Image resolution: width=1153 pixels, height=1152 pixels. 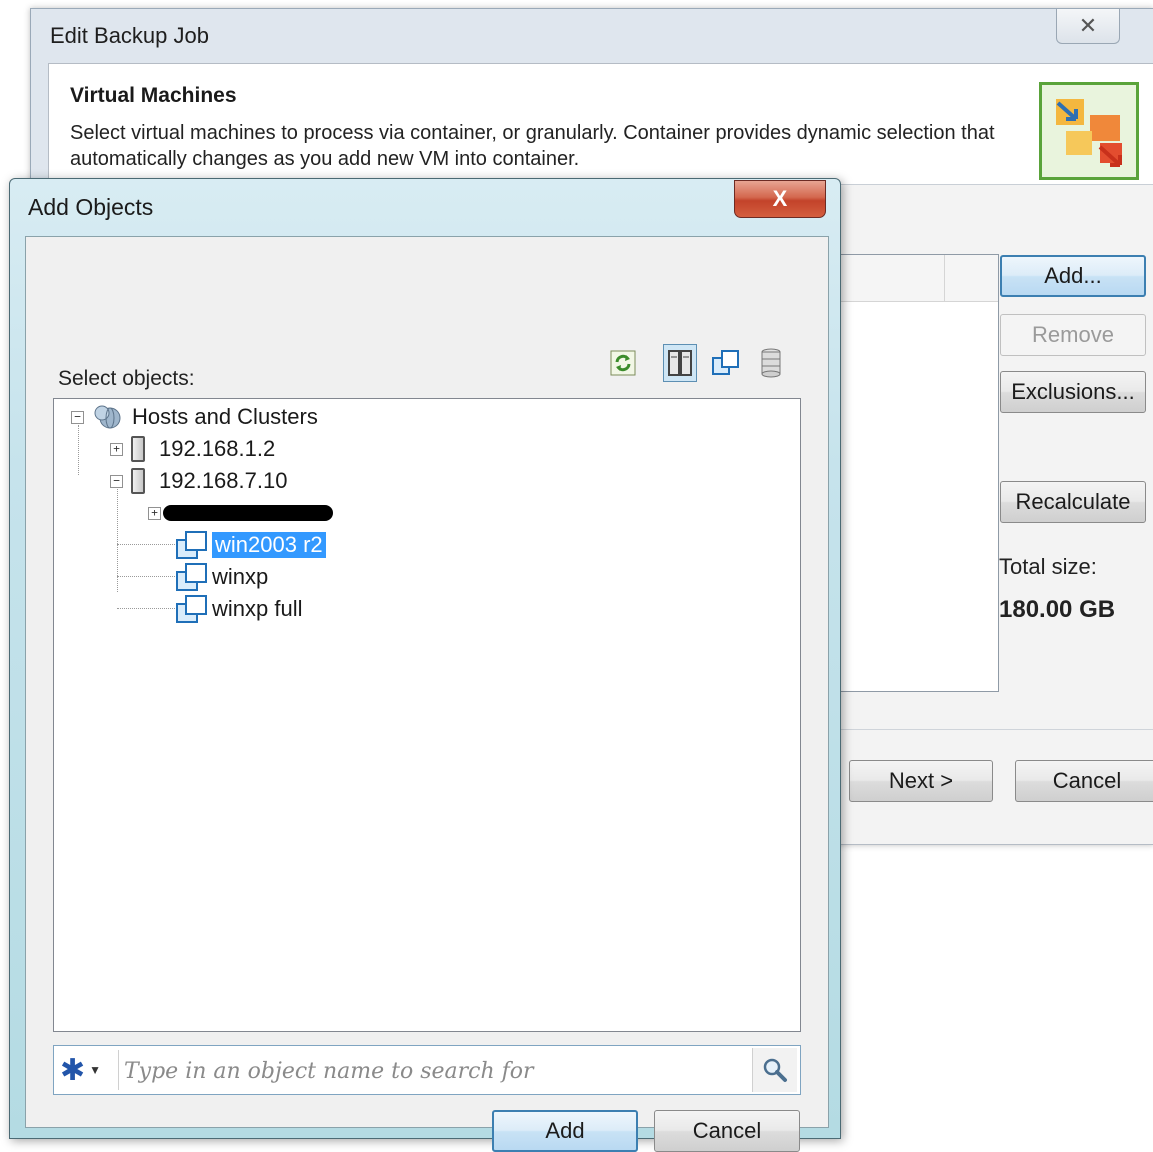 I want to click on tree-vm-item: winxp, so click(x=222, y=577).